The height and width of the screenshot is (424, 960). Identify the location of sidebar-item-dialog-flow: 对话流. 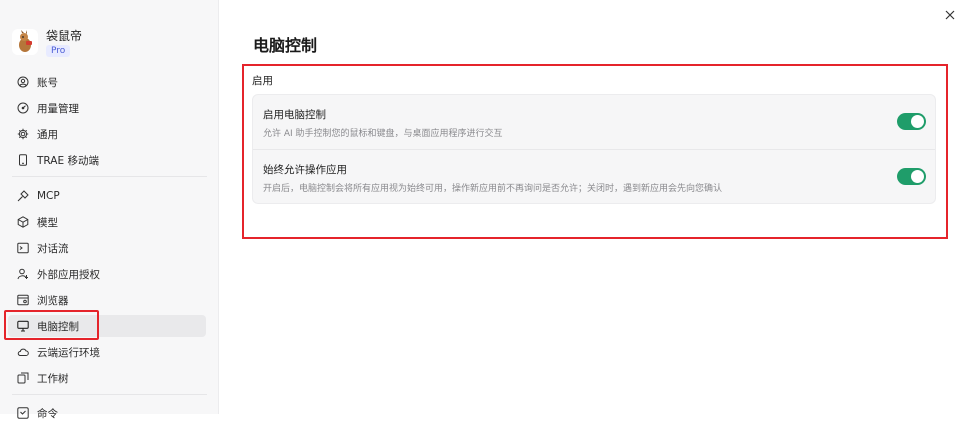
(107, 248).